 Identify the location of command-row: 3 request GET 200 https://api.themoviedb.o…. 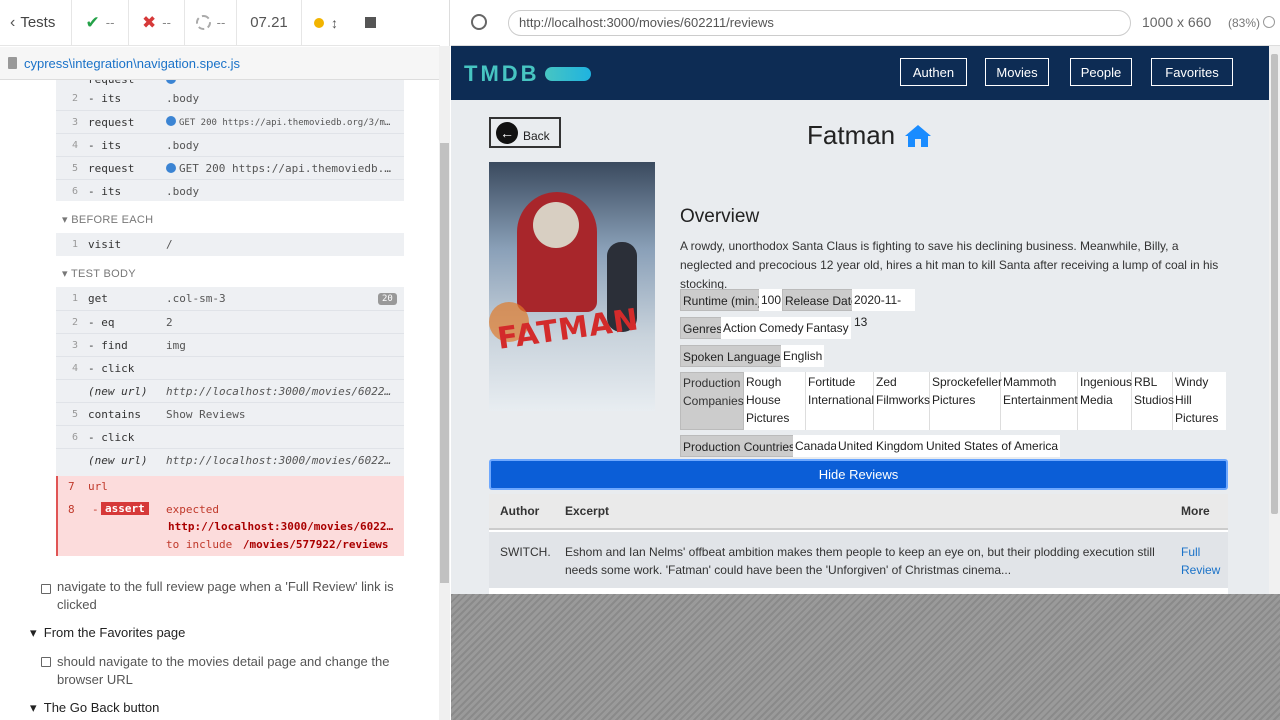
(230, 121).